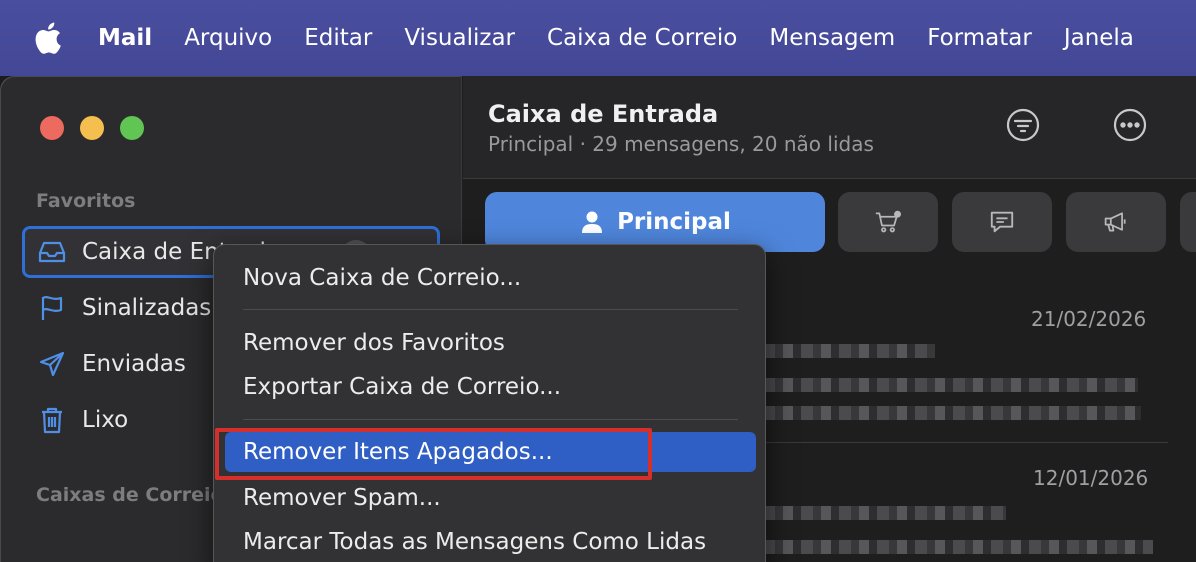  What do you see at coordinates (52, 252) in the screenshot?
I see `inbox-icon` at bounding box center [52, 252].